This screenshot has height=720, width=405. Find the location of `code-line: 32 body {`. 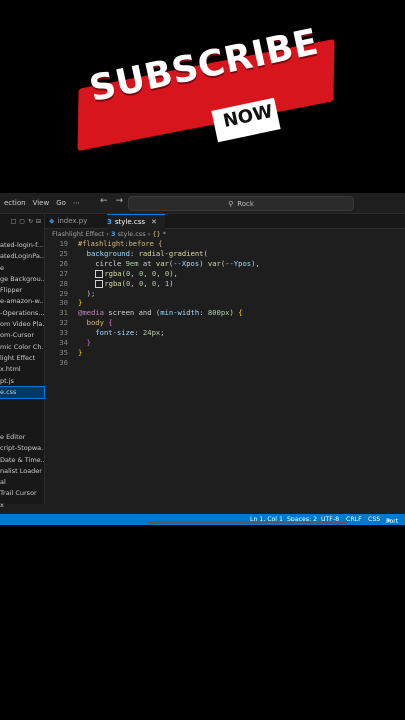

code-line: 32 body { is located at coordinates (227, 323).